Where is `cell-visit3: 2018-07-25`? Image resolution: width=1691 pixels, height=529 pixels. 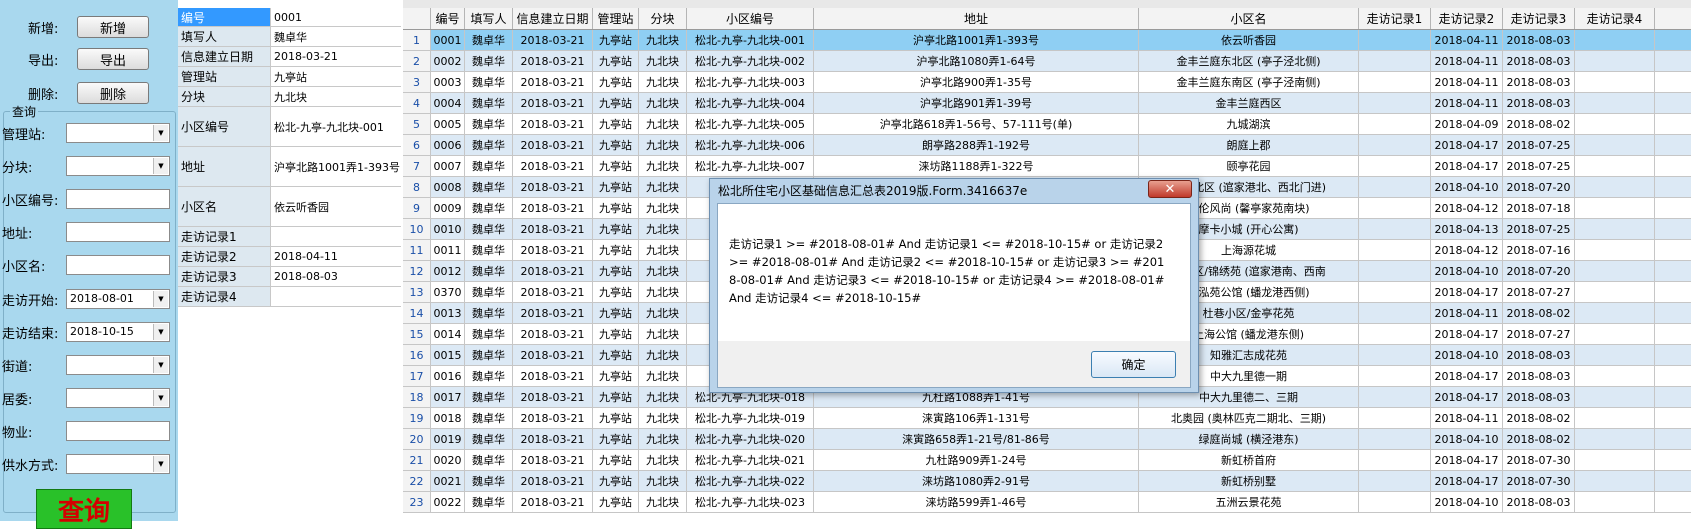 cell-visit3: 2018-07-25 is located at coordinates (1539, 145).